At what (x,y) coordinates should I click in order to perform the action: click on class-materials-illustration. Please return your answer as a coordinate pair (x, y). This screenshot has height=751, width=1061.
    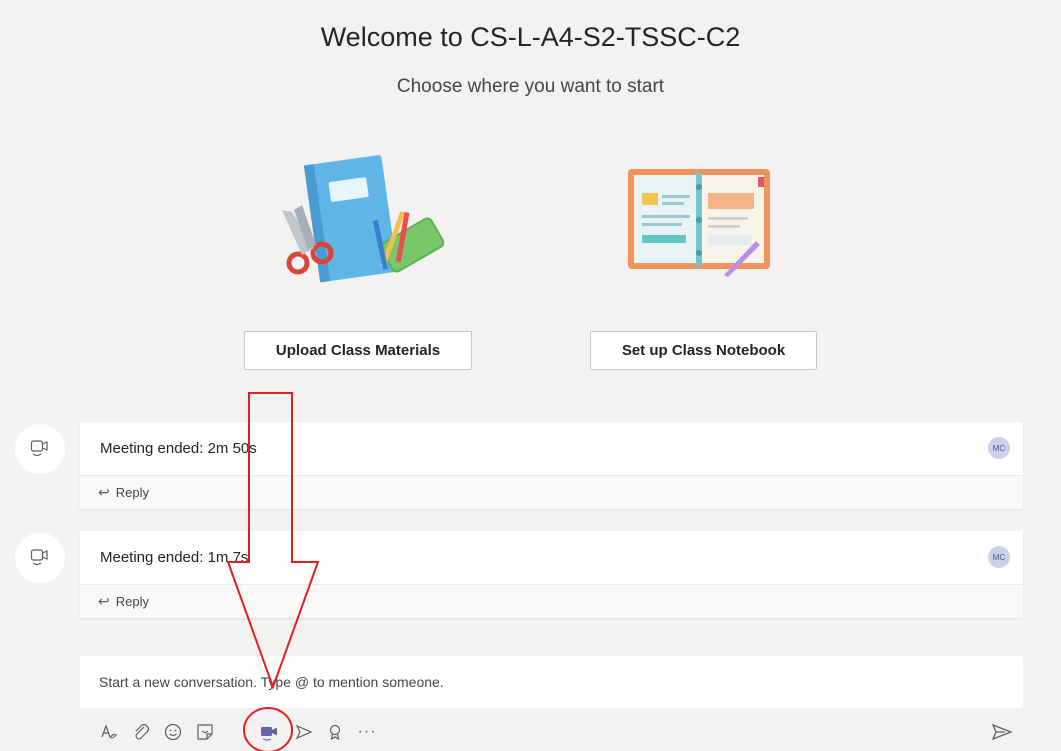
    Looking at the image, I should click on (363, 219).